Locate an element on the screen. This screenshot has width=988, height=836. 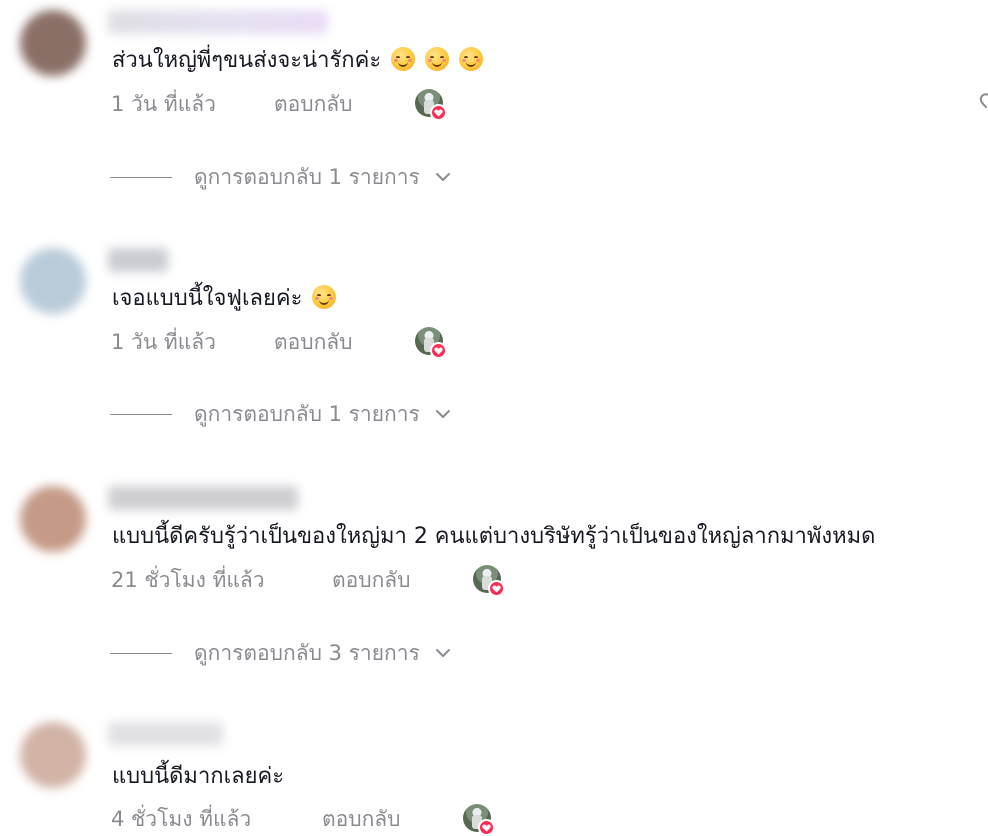
comment-text: แบบนี้ดีมากเลยค่ะ is located at coordinates (198, 777).